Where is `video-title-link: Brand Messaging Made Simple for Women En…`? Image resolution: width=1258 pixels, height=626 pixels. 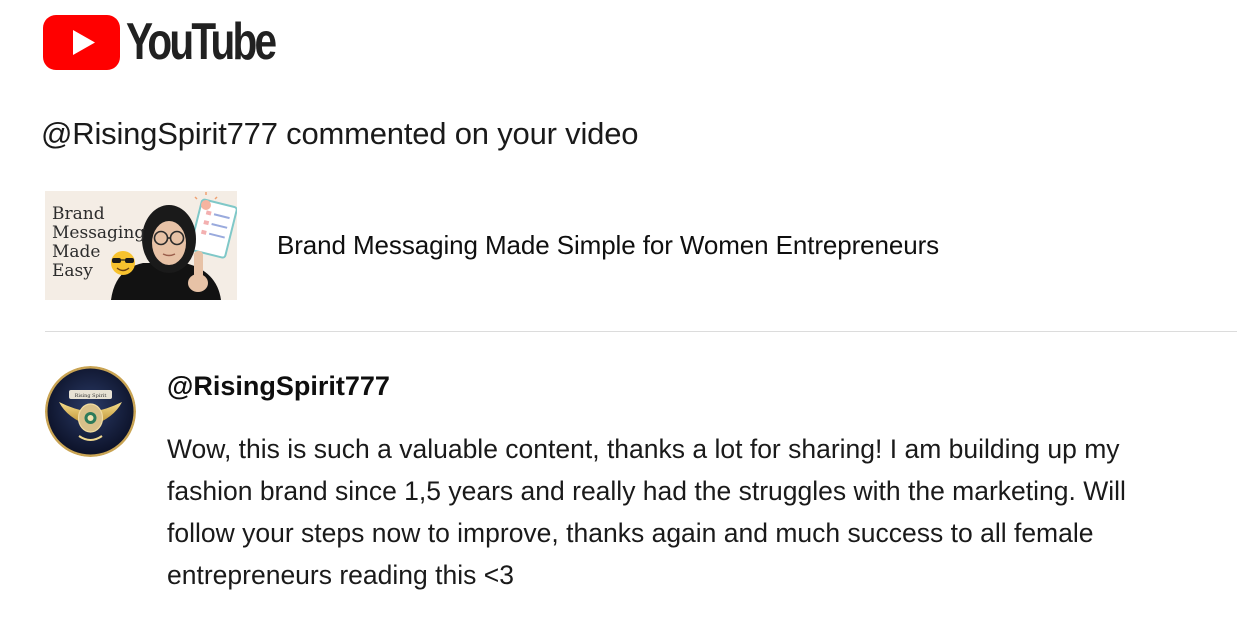 video-title-link: Brand Messaging Made Simple for Women En… is located at coordinates (608, 245).